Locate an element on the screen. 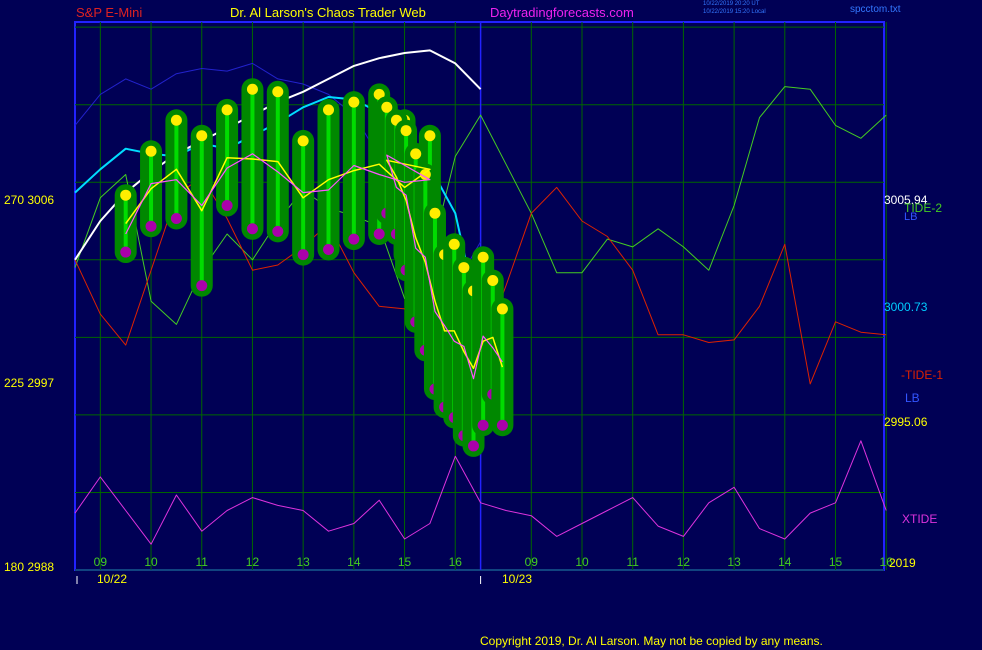  site-url: Daytradingforecasts.com is located at coordinates (562, 12).